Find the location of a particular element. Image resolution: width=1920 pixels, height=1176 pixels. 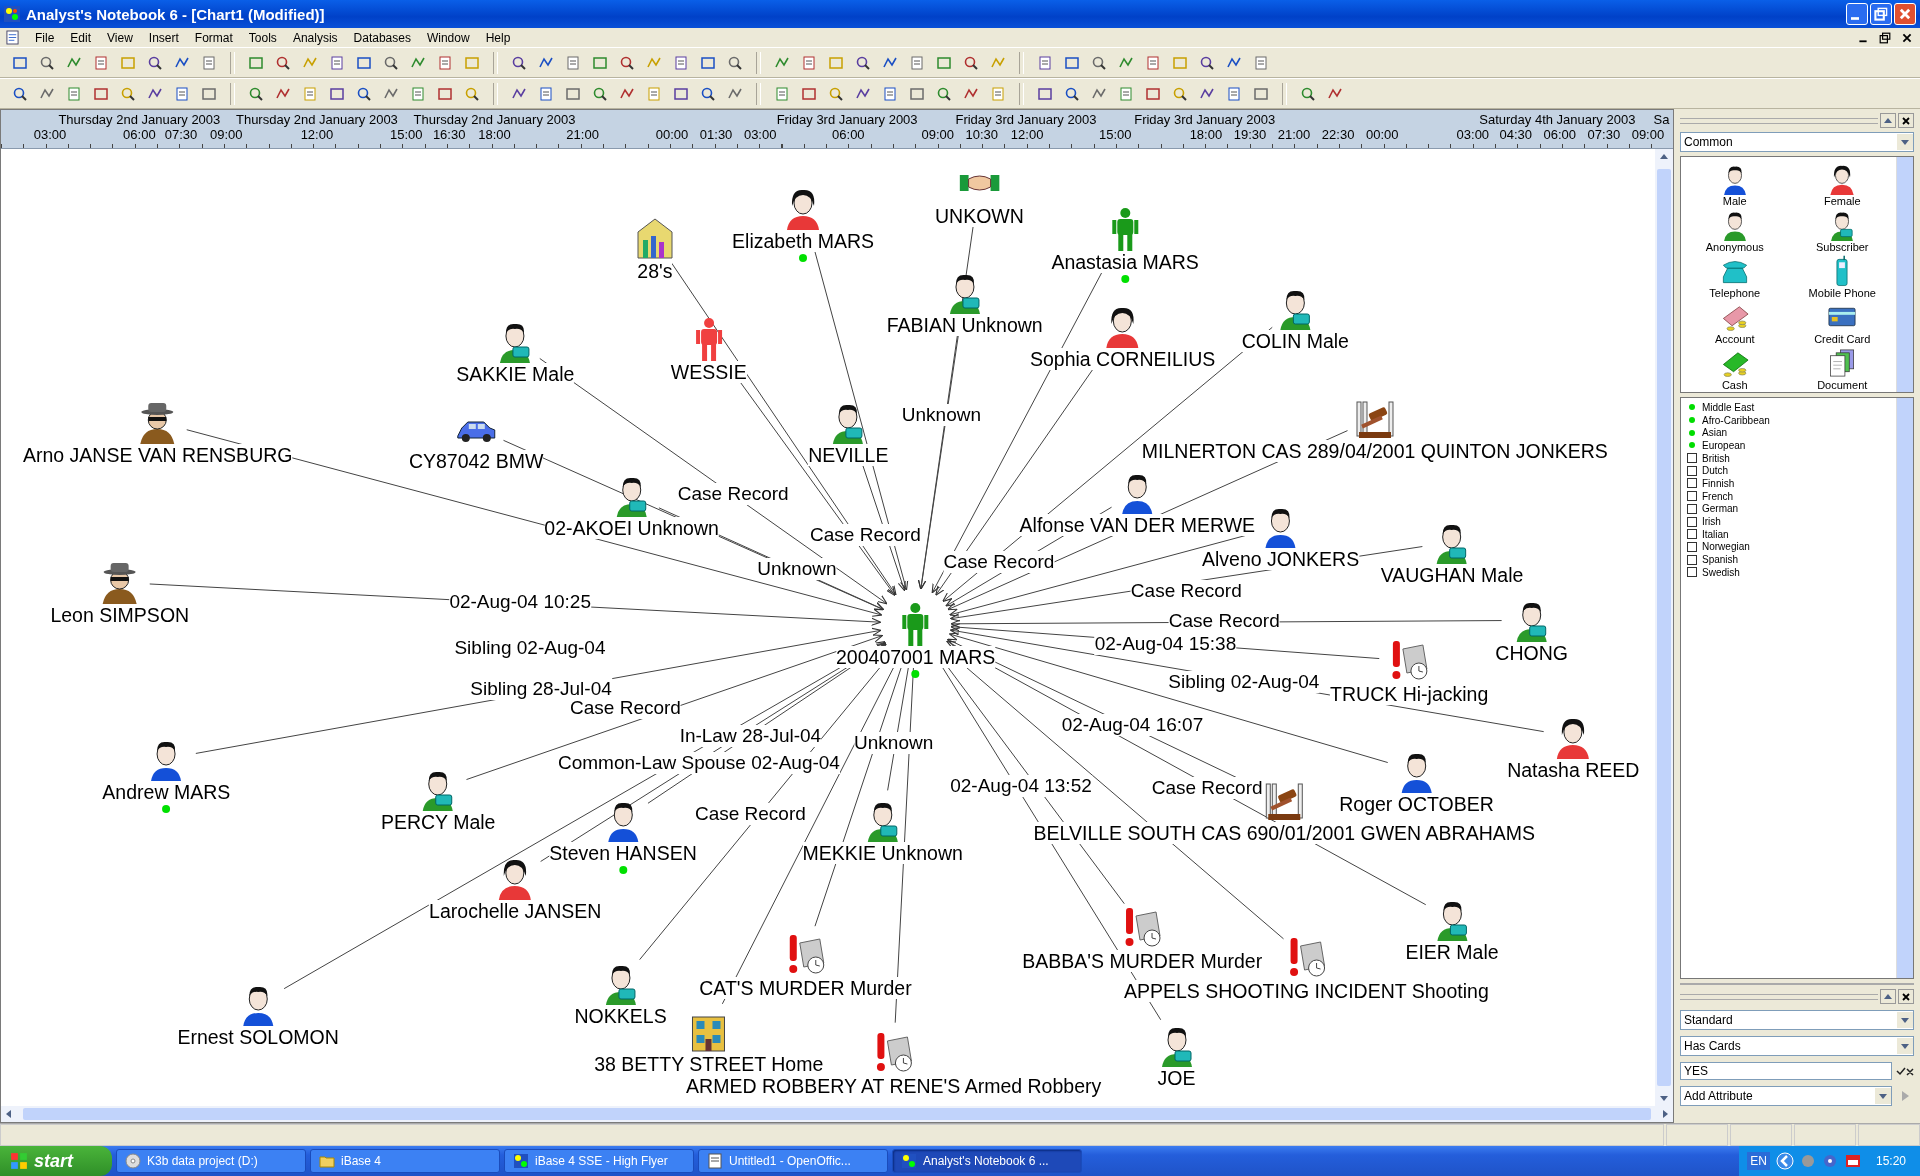

palette-item: Document is located at coordinates (1842, 370).